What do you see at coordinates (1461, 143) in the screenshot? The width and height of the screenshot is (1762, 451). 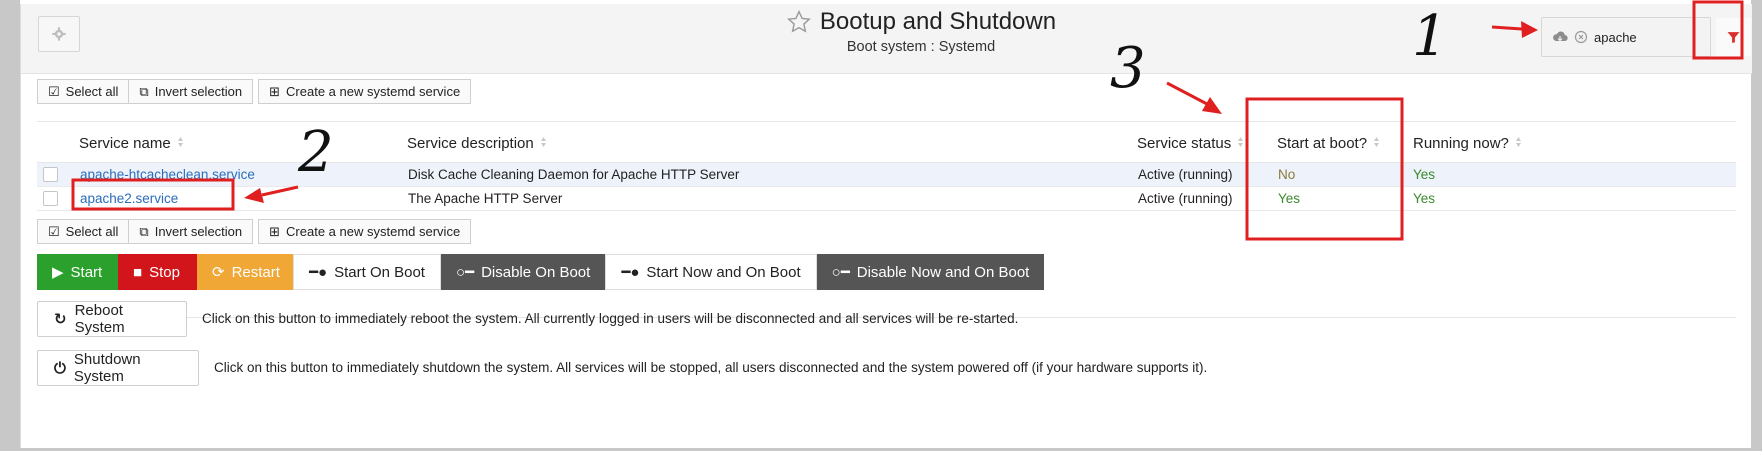 I see `column-label: Running now?` at bounding box center [1461, 143].